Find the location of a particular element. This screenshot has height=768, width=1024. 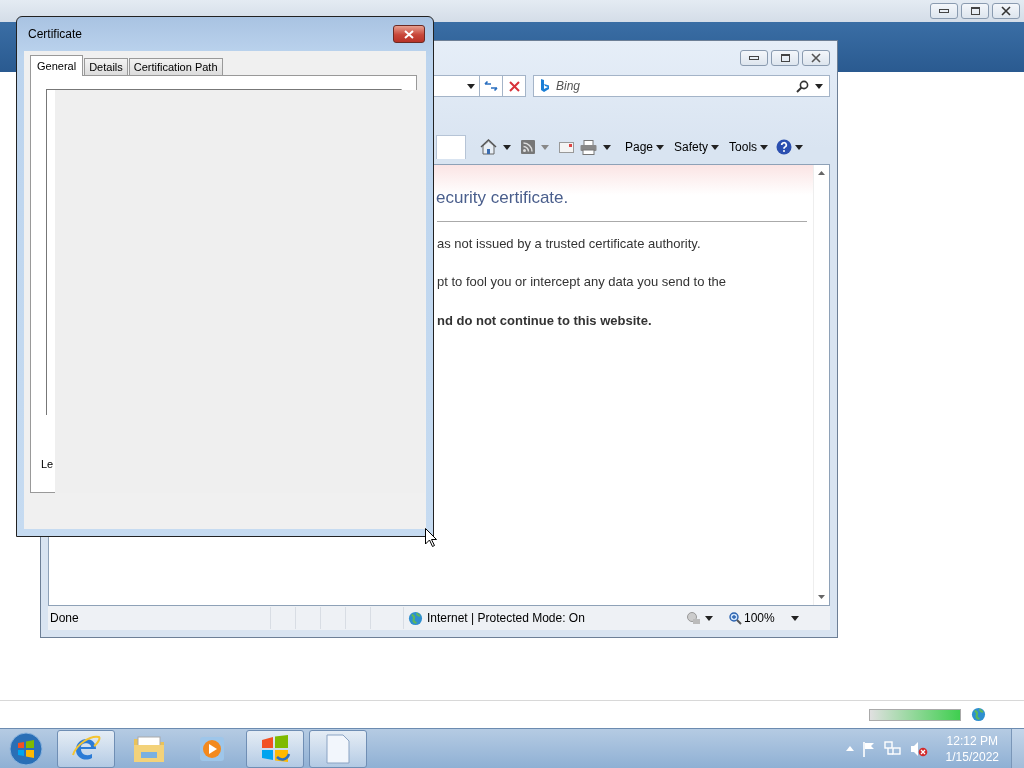

clock-date: 1/15/2022 is located at coordinates (972, 756).